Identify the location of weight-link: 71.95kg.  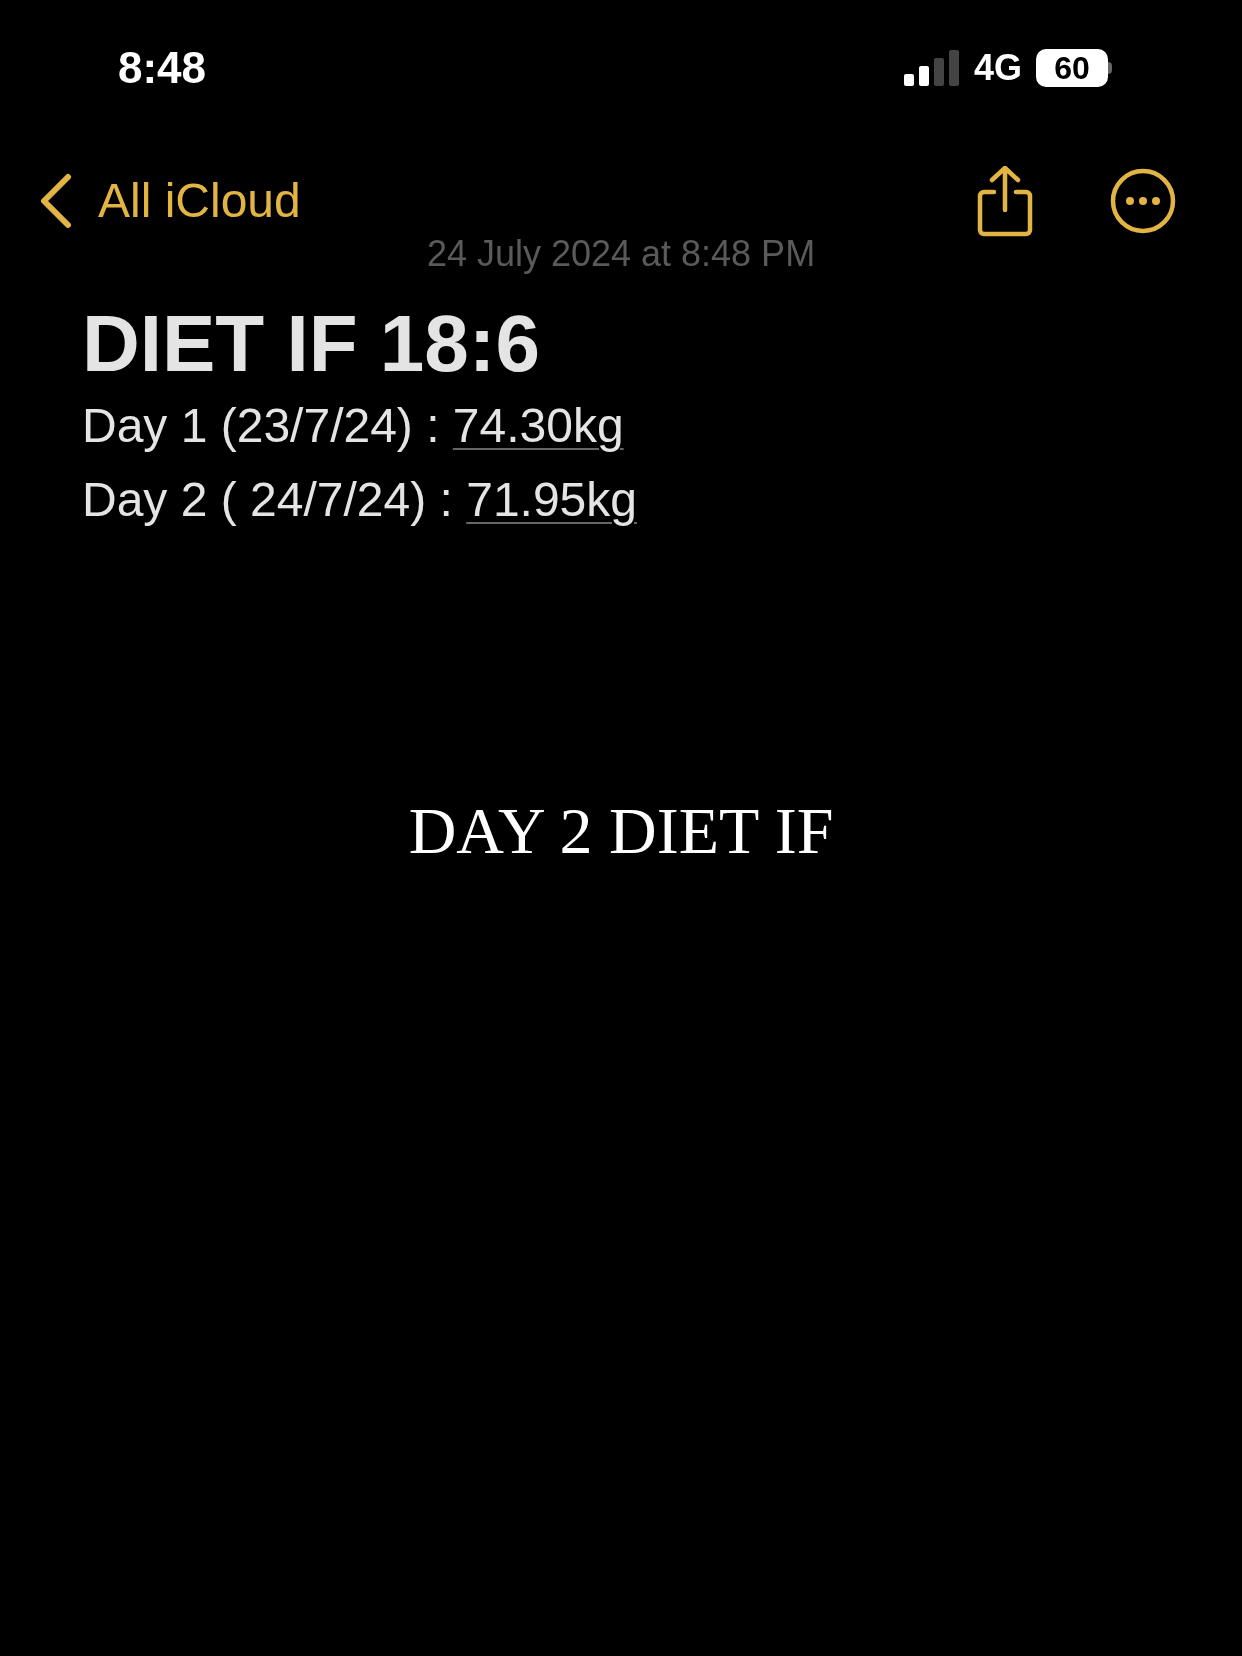
(551, 499).